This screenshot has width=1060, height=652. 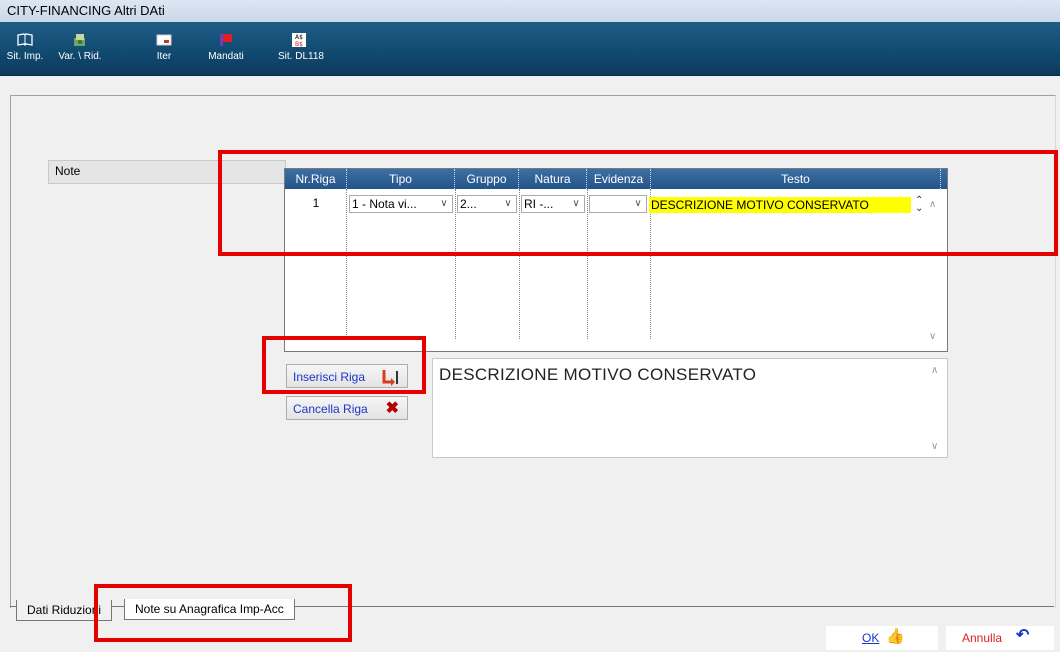 I want to click on thumbs-up-icon: 👍, so click(x=895, y=636).